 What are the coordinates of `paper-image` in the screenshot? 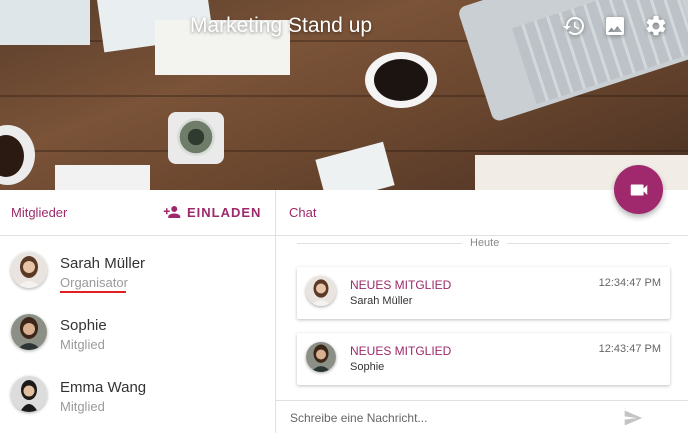 It's located at (355, 165).